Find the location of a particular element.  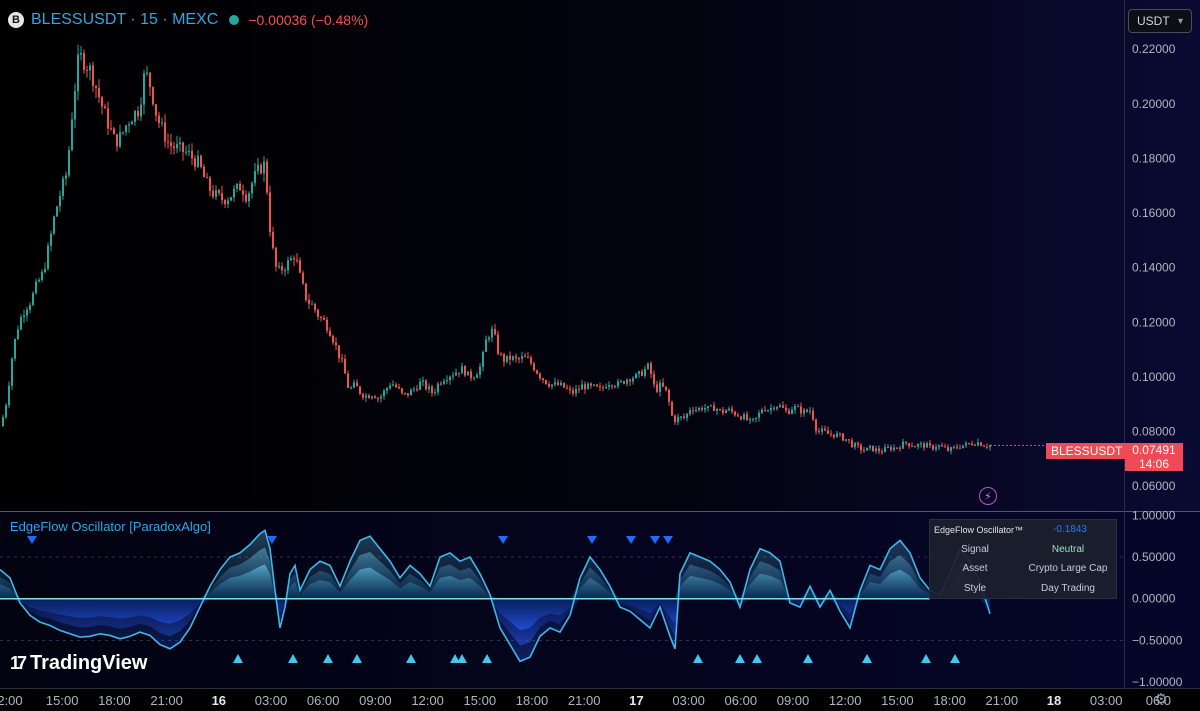

price-axis-label: 0.14000 is located at coordinates (1154, 268).